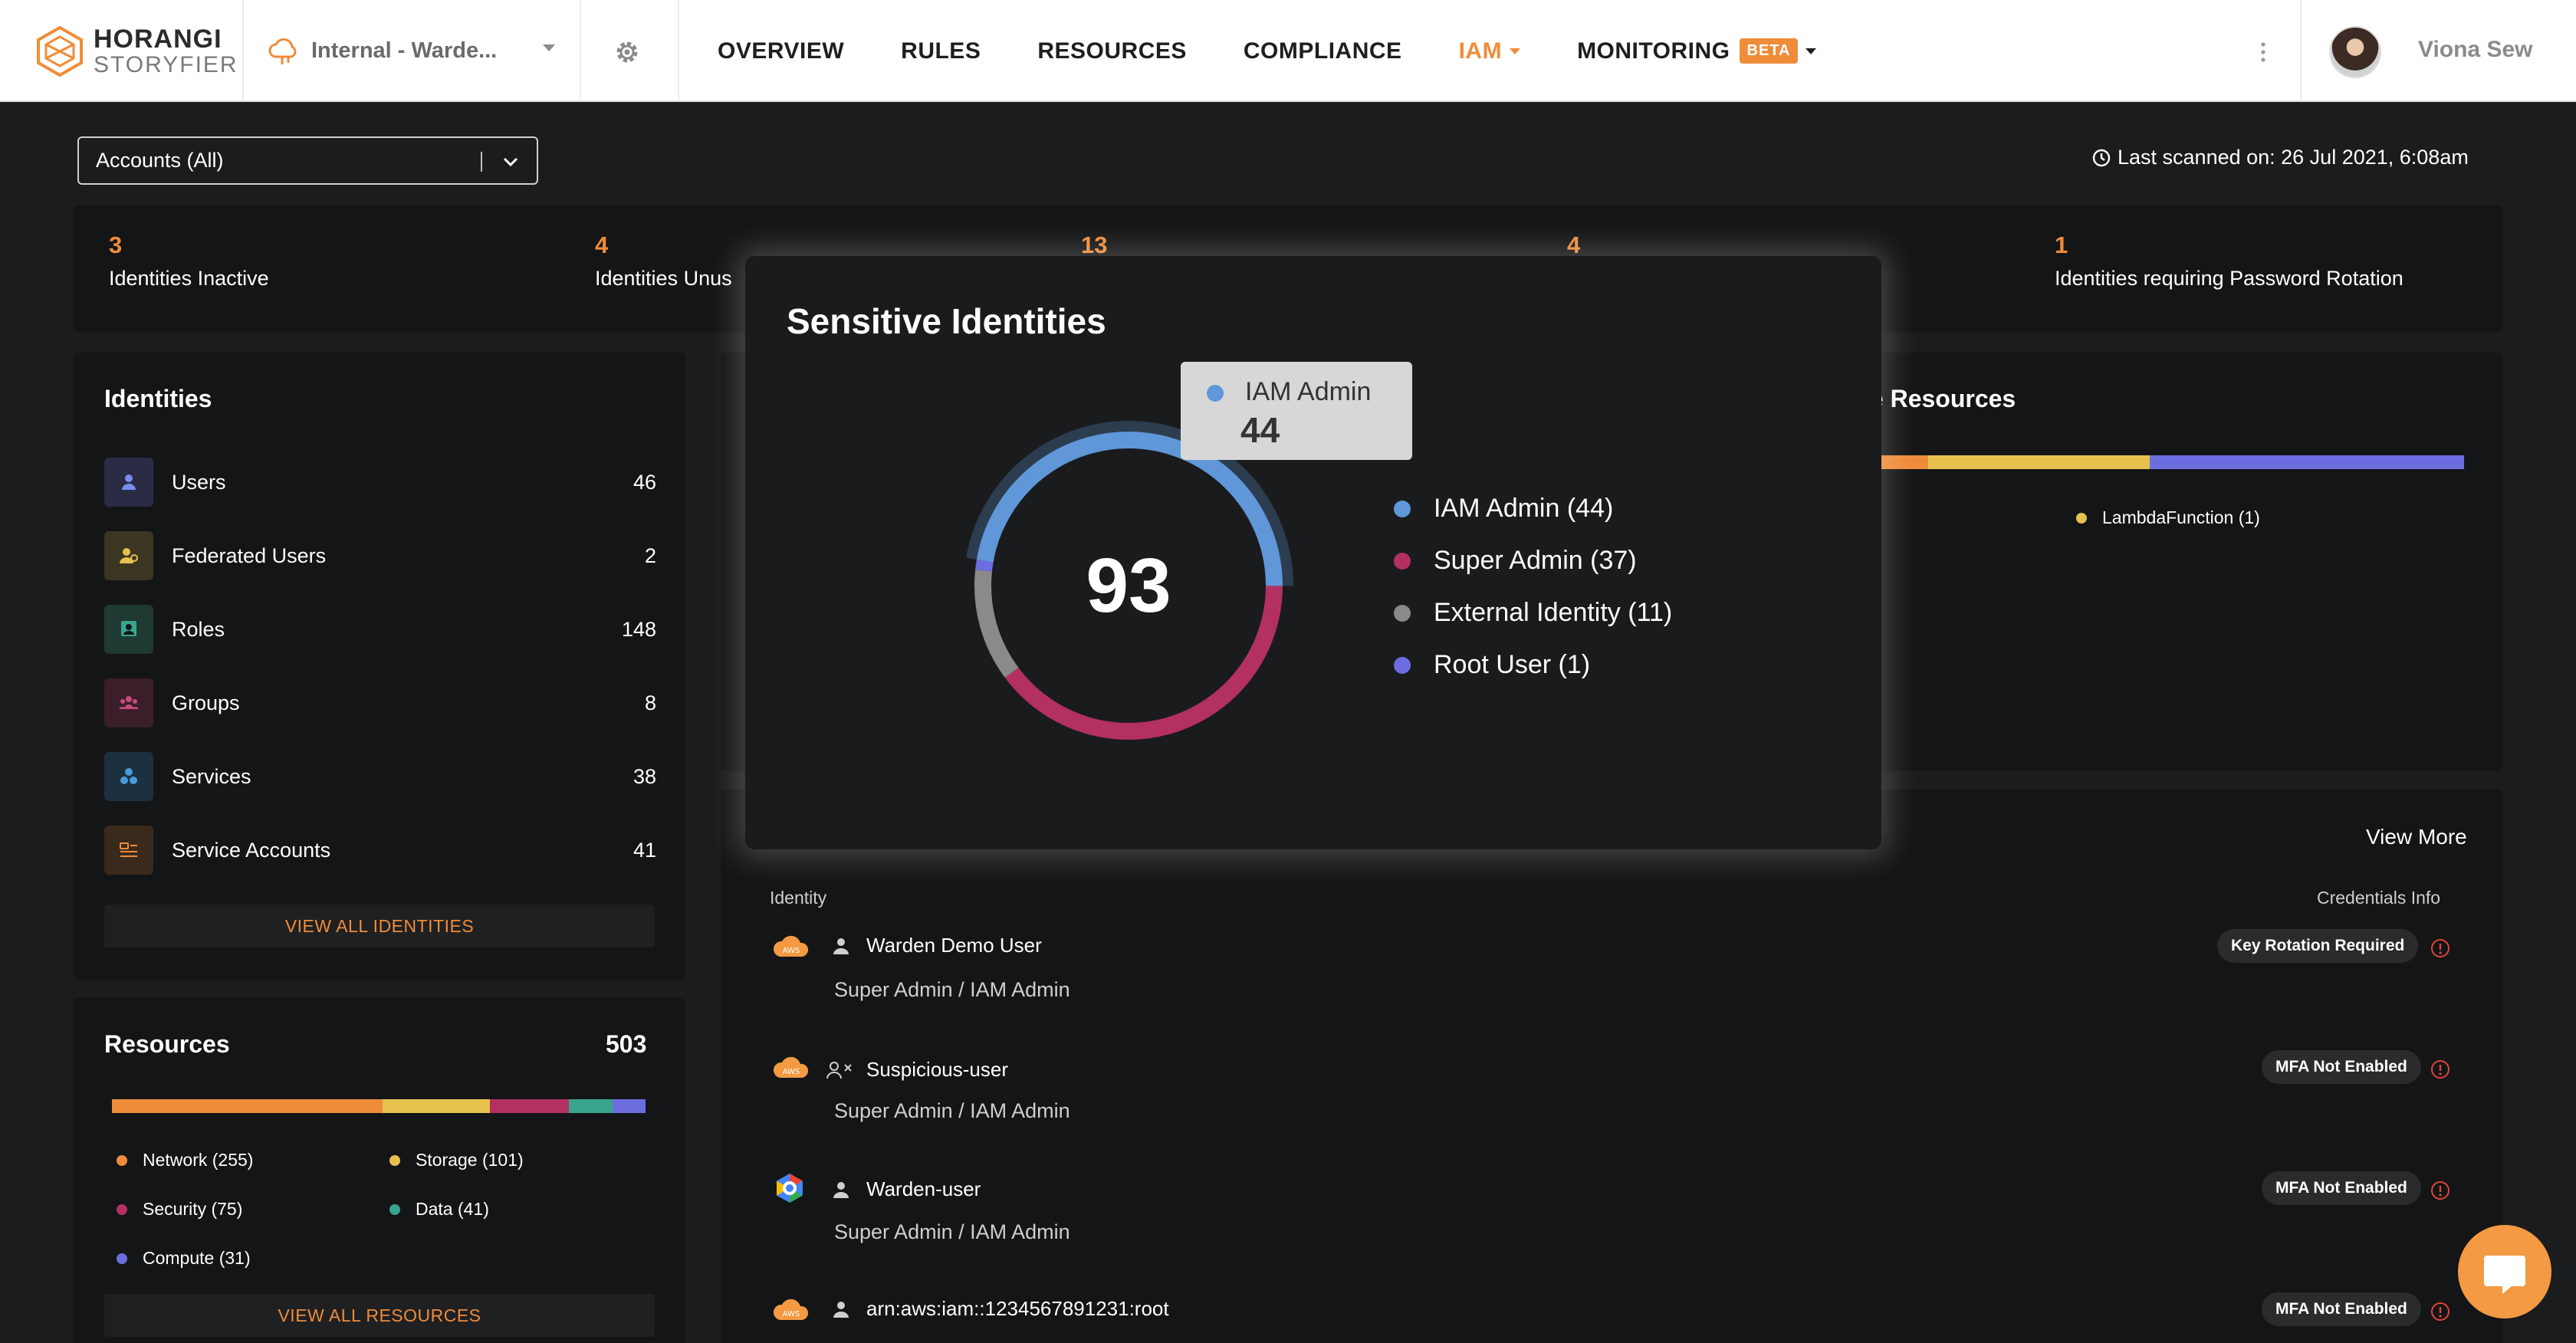 Image resolution: width=2576 pixels, height=1343 pixels. I want to click on legend-label: Root User (1), so click(1512, 664).